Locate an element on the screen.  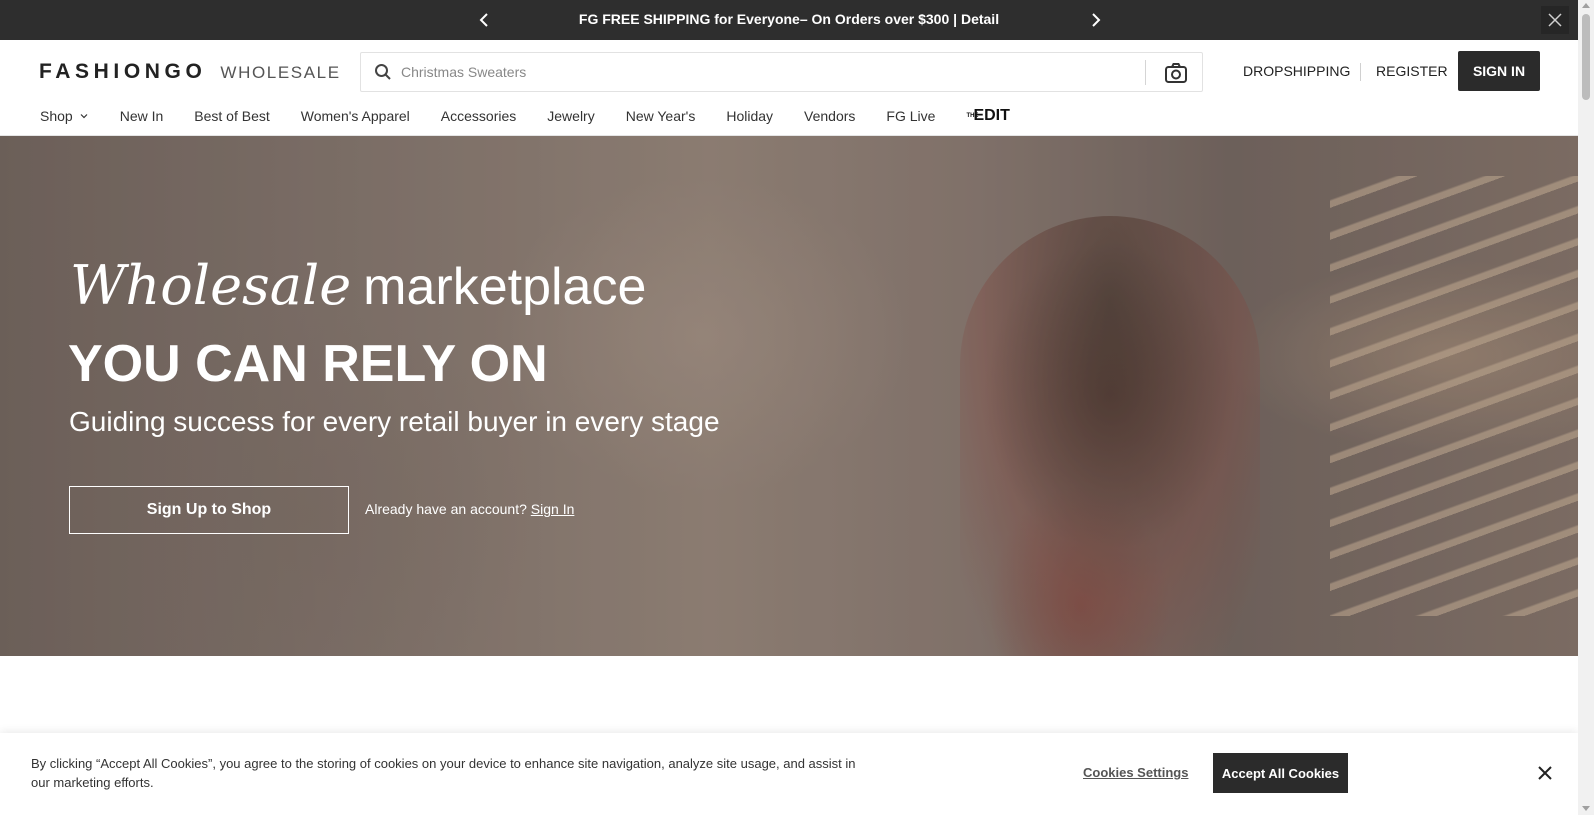
scroll-thumb is located at coordinates (1586, 57).